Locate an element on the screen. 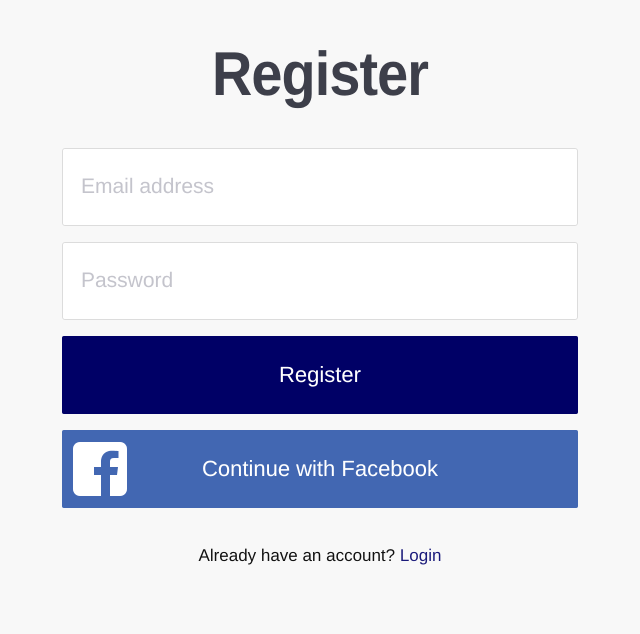  register-button: Register is located at coordinates (320, 375).